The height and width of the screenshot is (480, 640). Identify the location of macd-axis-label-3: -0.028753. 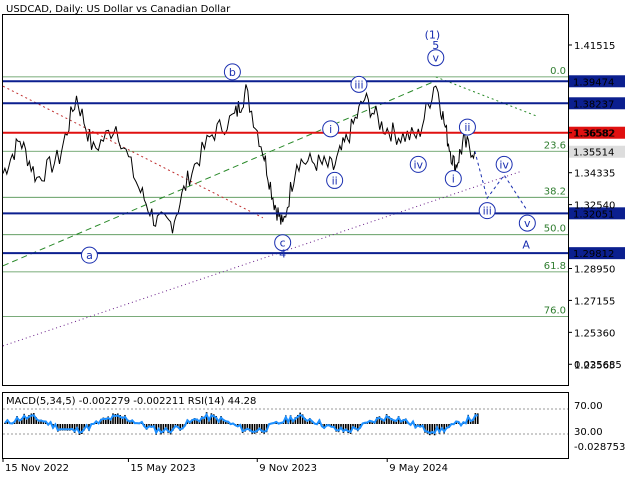
(599, 447).